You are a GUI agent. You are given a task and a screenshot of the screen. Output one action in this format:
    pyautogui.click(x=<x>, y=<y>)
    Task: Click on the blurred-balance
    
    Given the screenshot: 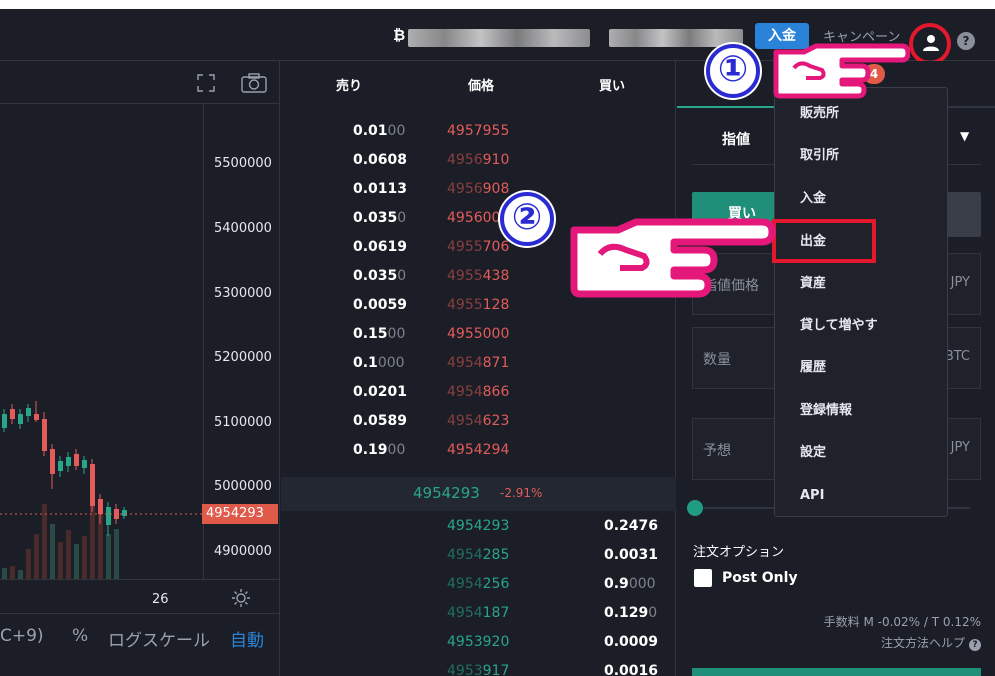 What is the action you would take?
    pyautogui.click(x=499, y=38)
    